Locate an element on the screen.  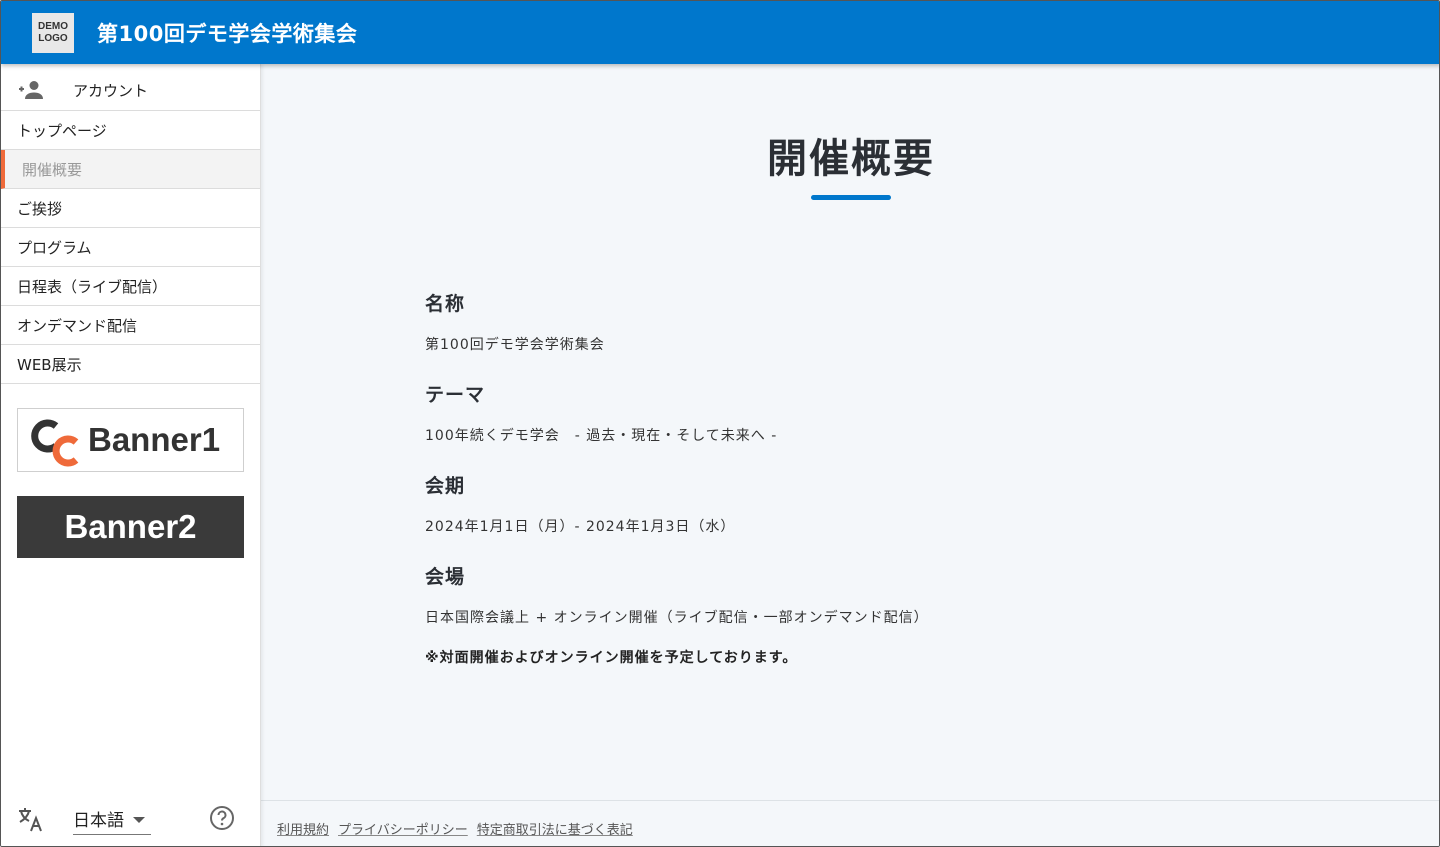
section-body-period: 2024年1月1日（月）- 2024年1月3日（水） is located at coordinates (580, 527).